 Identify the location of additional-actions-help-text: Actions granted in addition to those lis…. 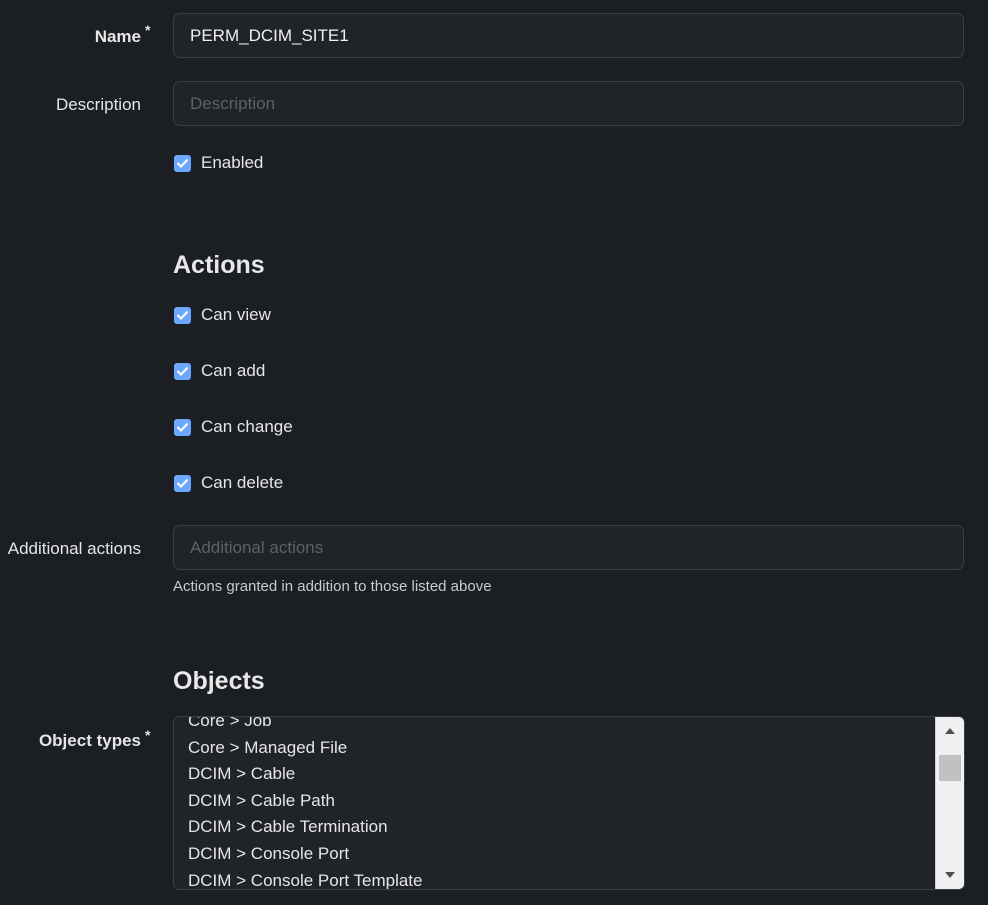
(332, 586).